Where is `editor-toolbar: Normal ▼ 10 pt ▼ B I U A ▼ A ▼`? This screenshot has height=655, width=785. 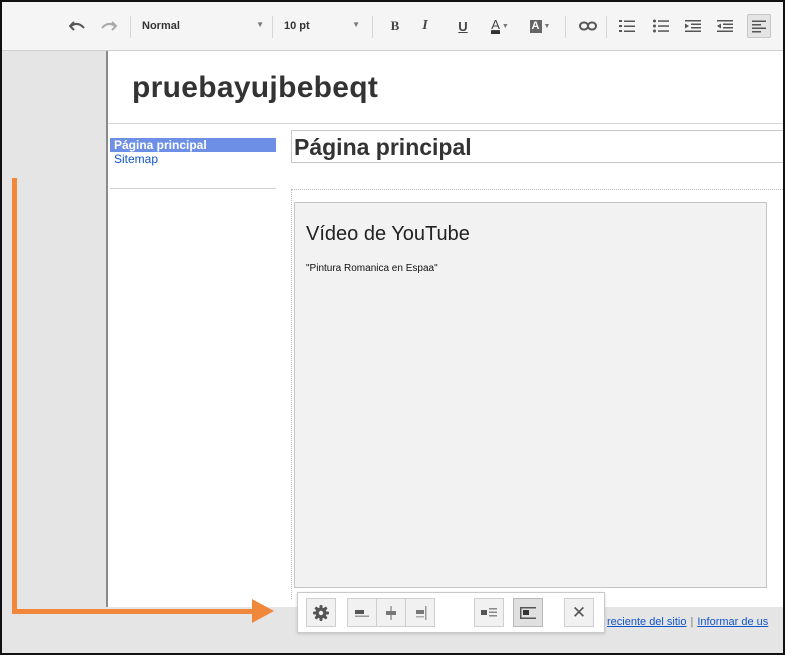
editor-toolbar: Normal ▼ 10 pt ▼ B I U A ▼ A ▼ is located at coordinates (392, 26).